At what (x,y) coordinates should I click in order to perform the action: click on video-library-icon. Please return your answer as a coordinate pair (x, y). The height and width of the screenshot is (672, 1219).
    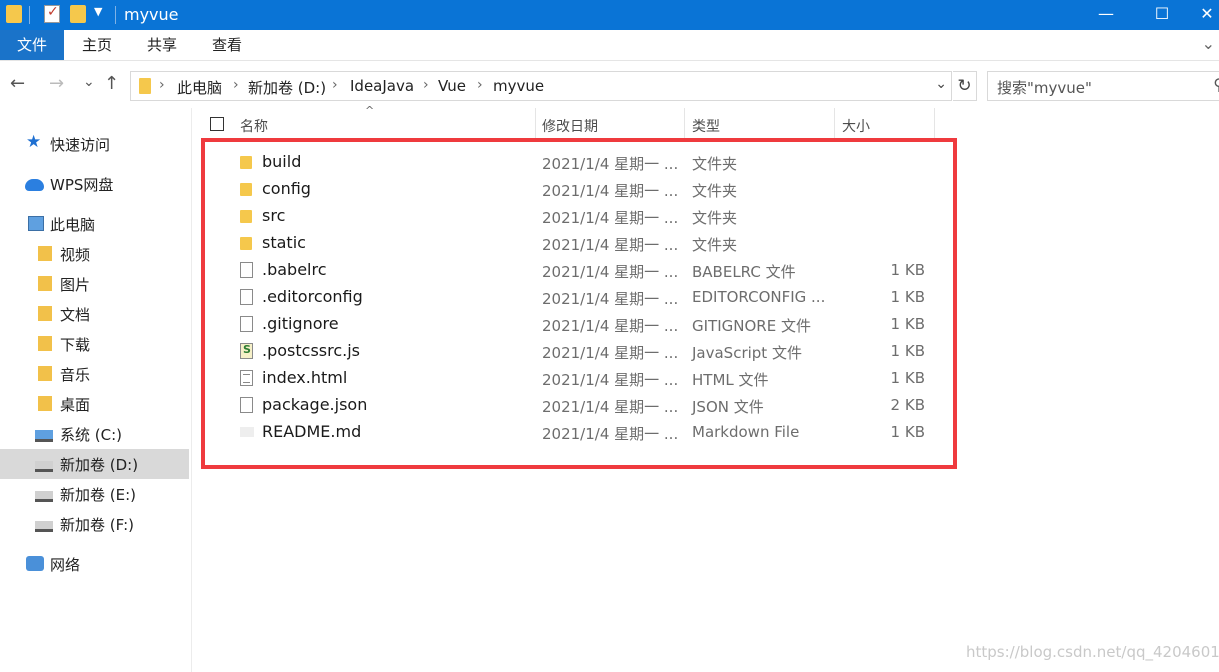
    Looking at the image, I should click on (45, 253).